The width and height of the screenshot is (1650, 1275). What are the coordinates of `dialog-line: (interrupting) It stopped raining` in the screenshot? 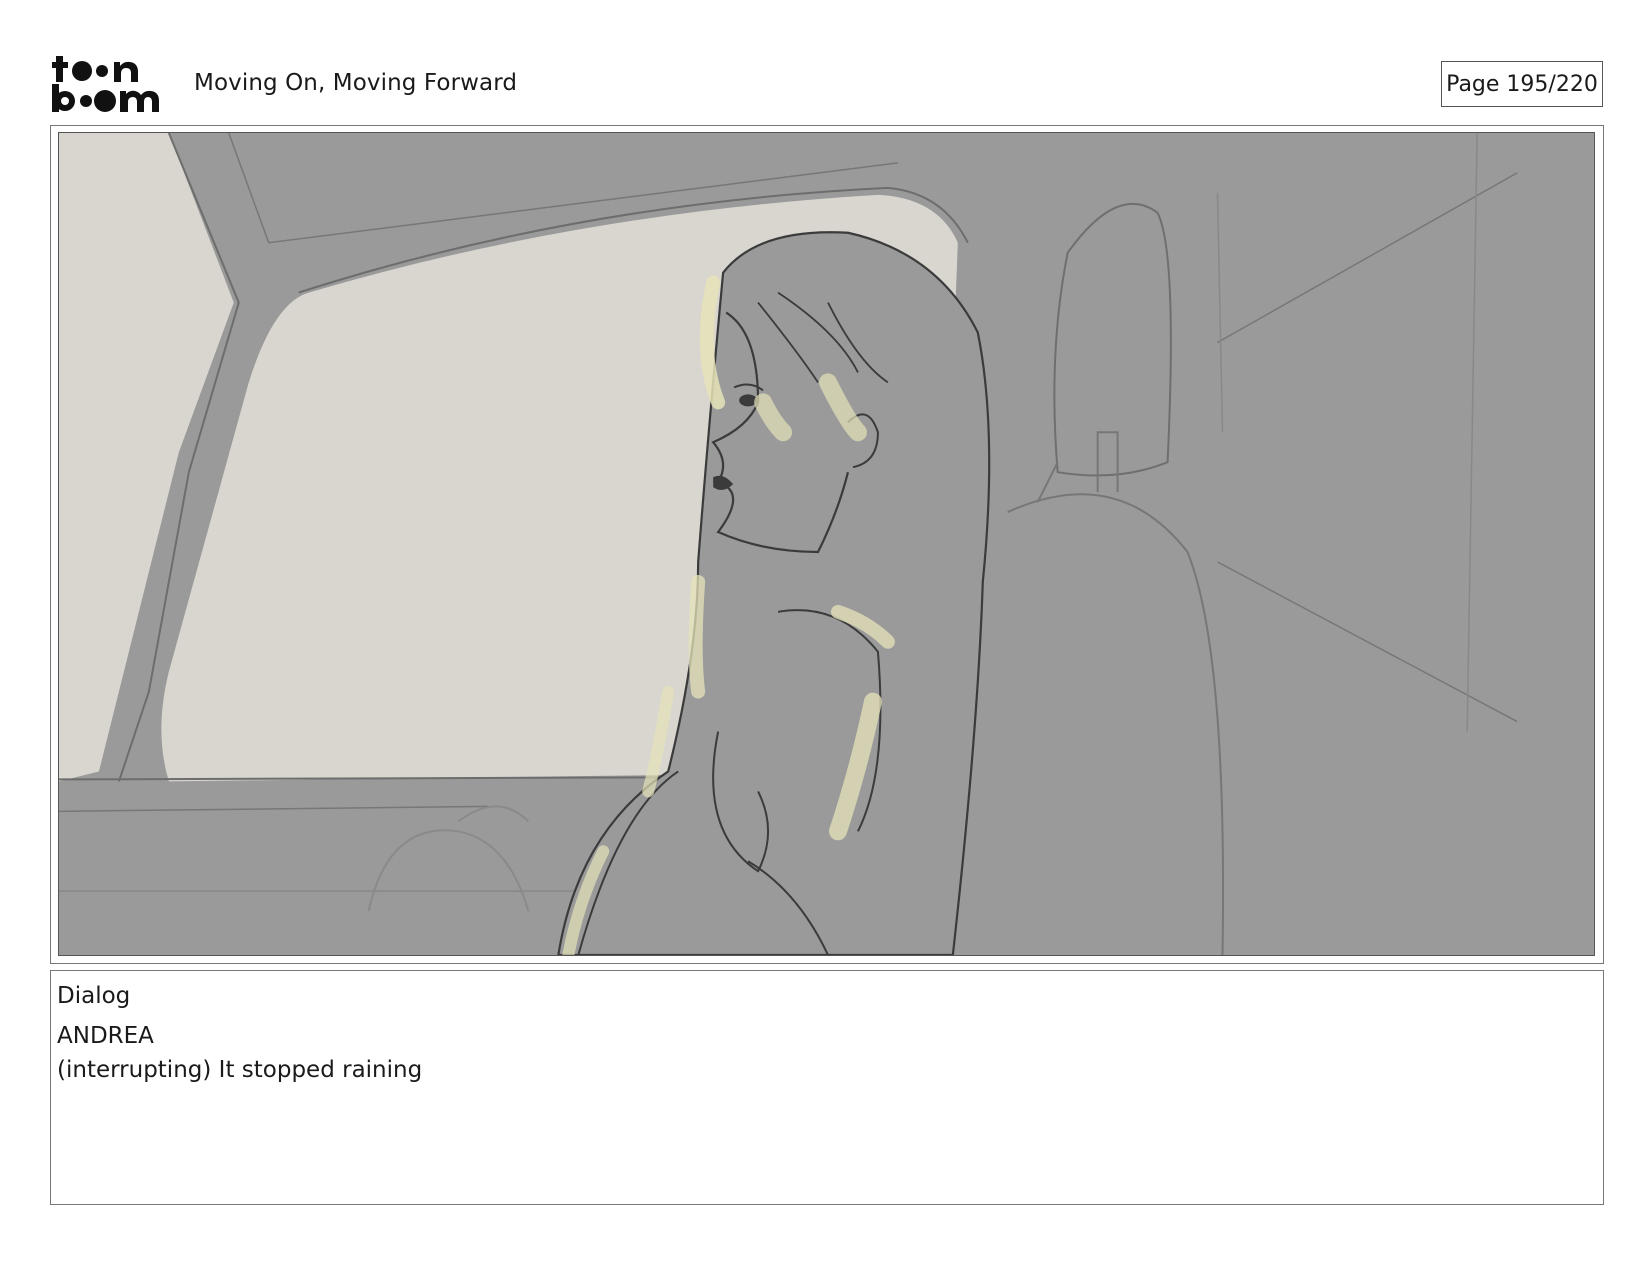 It's located at (240, 1070).